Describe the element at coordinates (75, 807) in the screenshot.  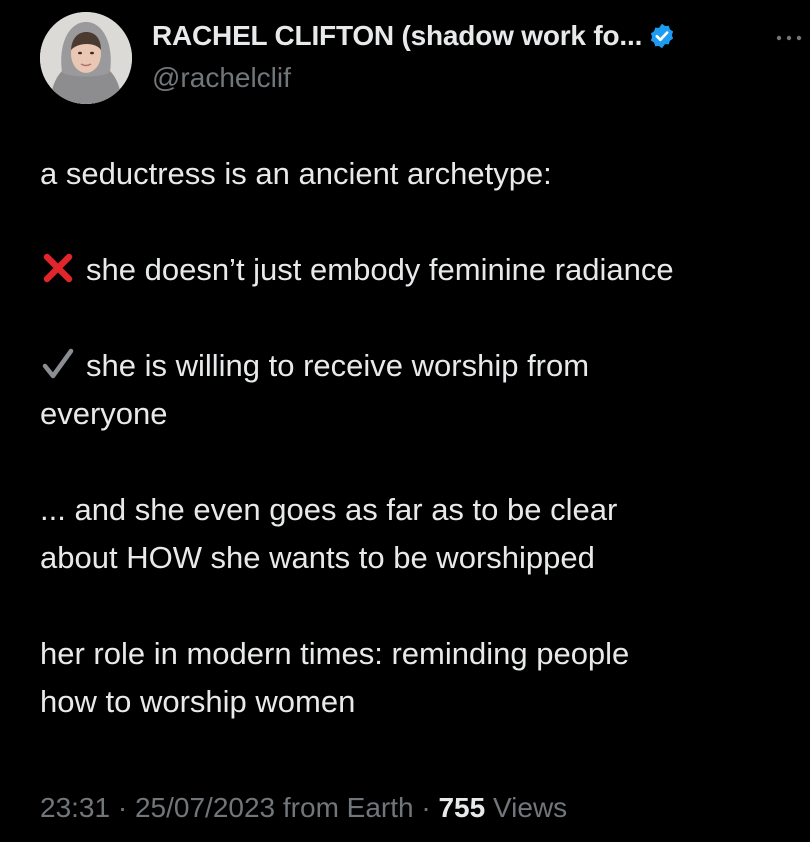
I see `tweet-time: 23:31` at that location.